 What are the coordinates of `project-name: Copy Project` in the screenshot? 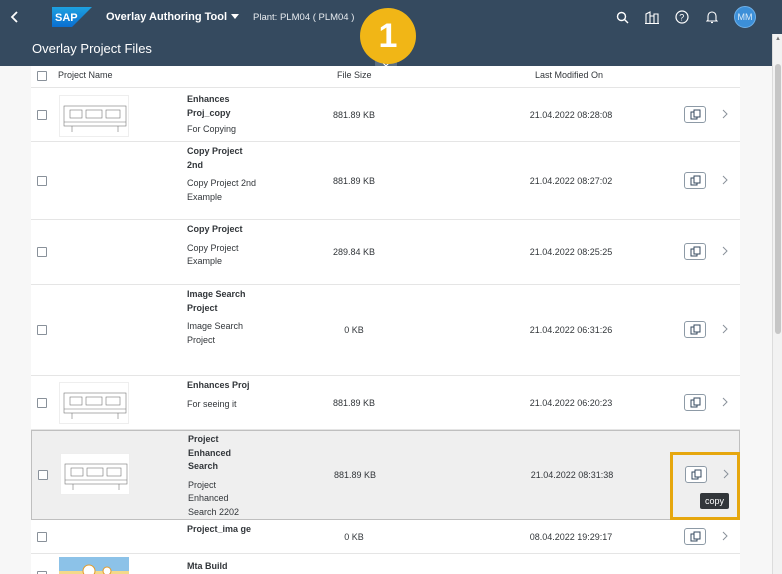 It's located at (215, 229).